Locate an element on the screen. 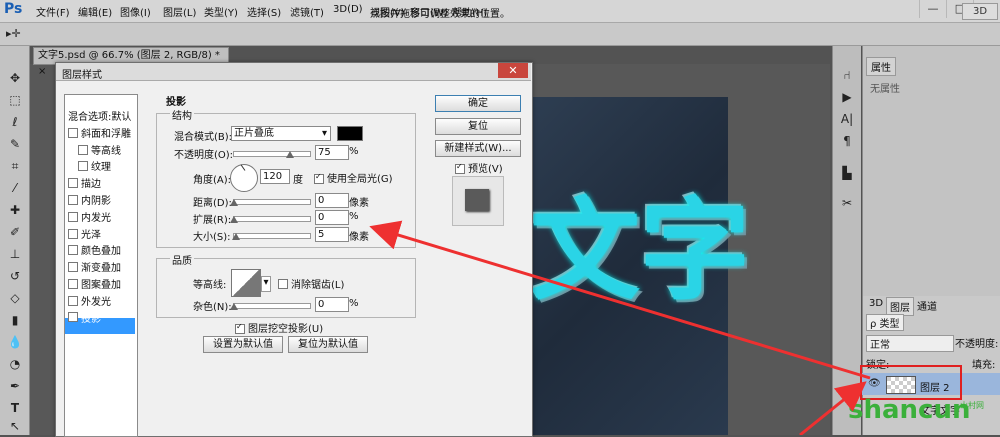 This screenshot has width=1000, height=437. eyedropper-icon: ⁄ is located at coordinates (15, 188).